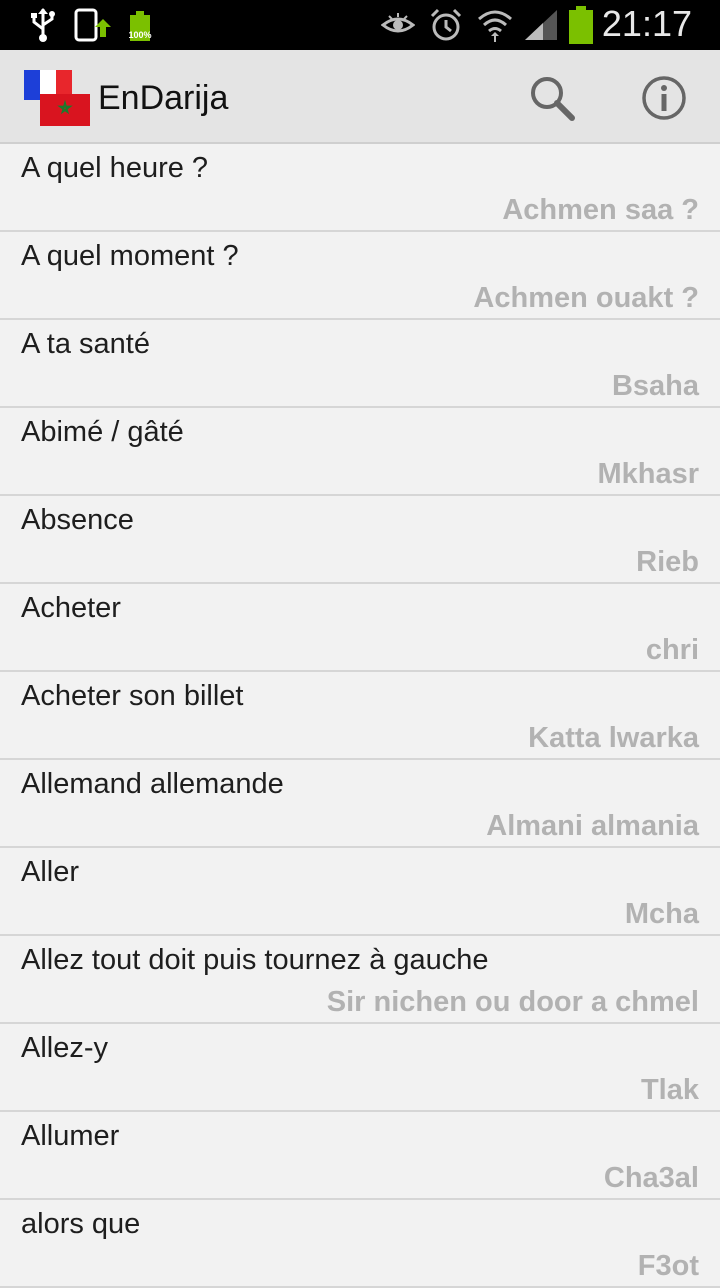 The image size is (720, 1288). What do you see at coordinates (360, 804) in the screenshot?
I see `list-item: Allemand allemande Almani almania` at bounding box center [360, 804].